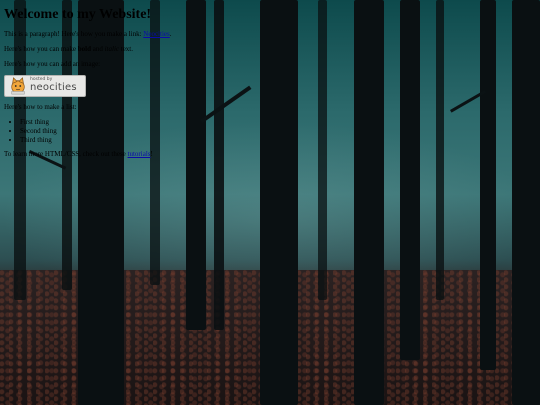 This screenshot has height=405, width=540. I want to click on list-intro: Here's how to make a list:, so click(40, 107).